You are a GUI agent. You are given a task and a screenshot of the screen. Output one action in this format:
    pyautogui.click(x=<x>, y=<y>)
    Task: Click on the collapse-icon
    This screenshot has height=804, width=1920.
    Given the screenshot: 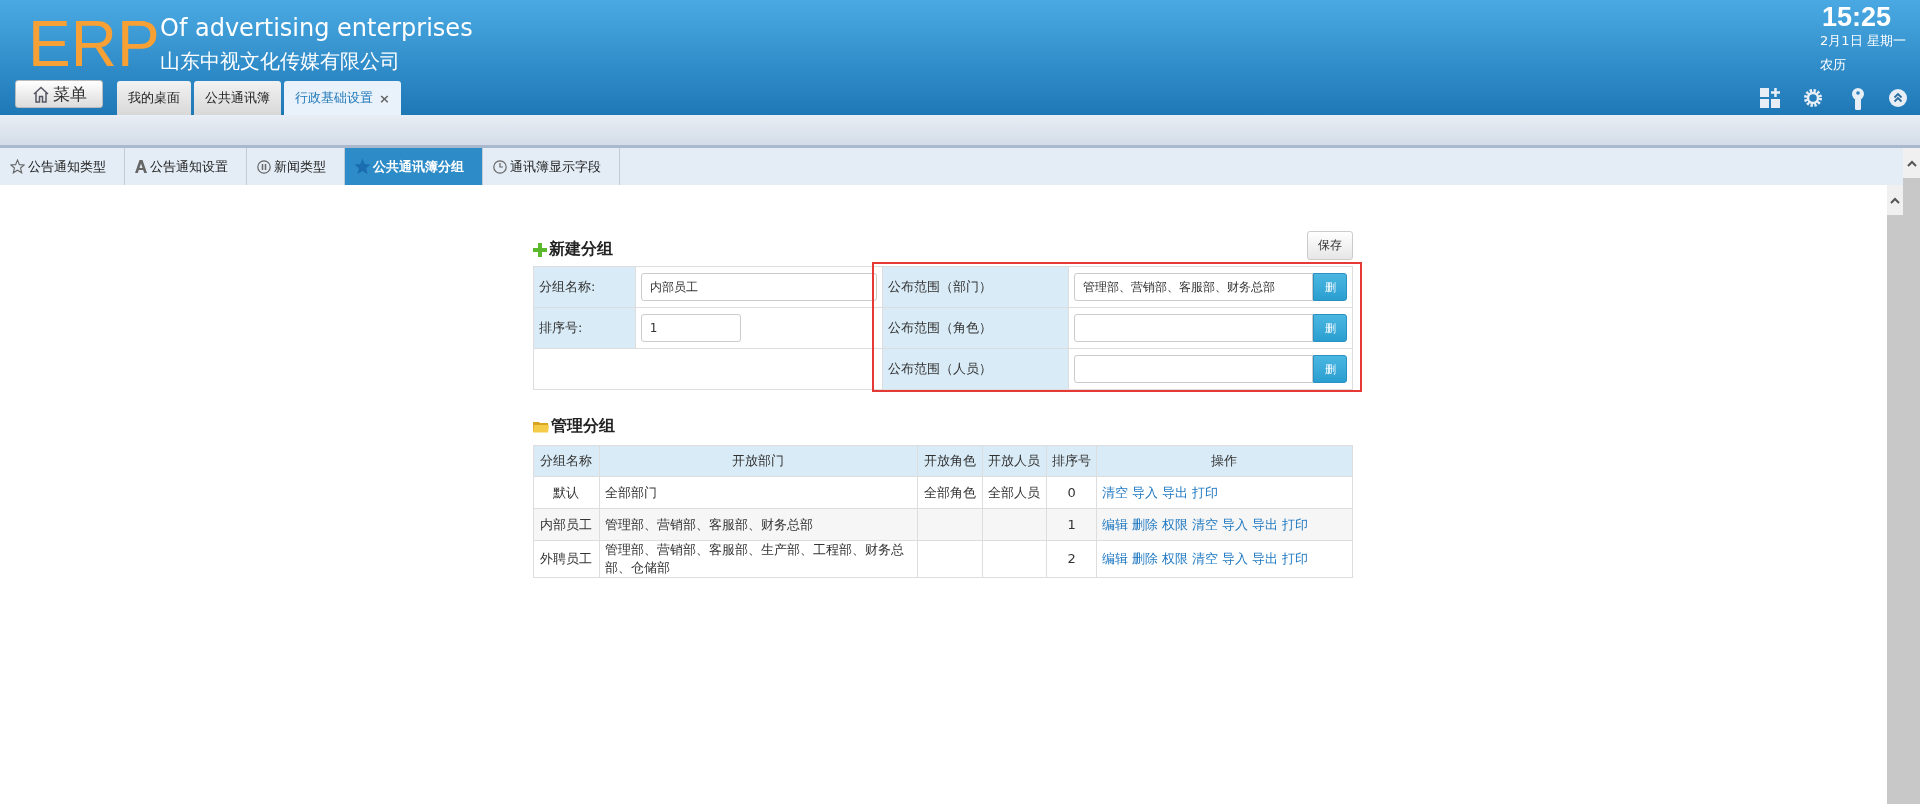 What is the action you would take?
    pyautogui.click(x=1898, y=98)
    